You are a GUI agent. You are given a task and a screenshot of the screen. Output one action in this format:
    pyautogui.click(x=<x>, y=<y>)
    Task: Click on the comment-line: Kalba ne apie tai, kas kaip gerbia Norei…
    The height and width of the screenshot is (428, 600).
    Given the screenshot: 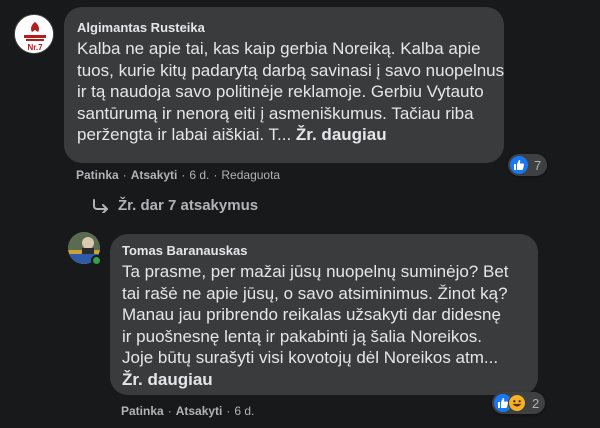 What is the action you would take?
    pyautogui.click(x=279, y=48)
    